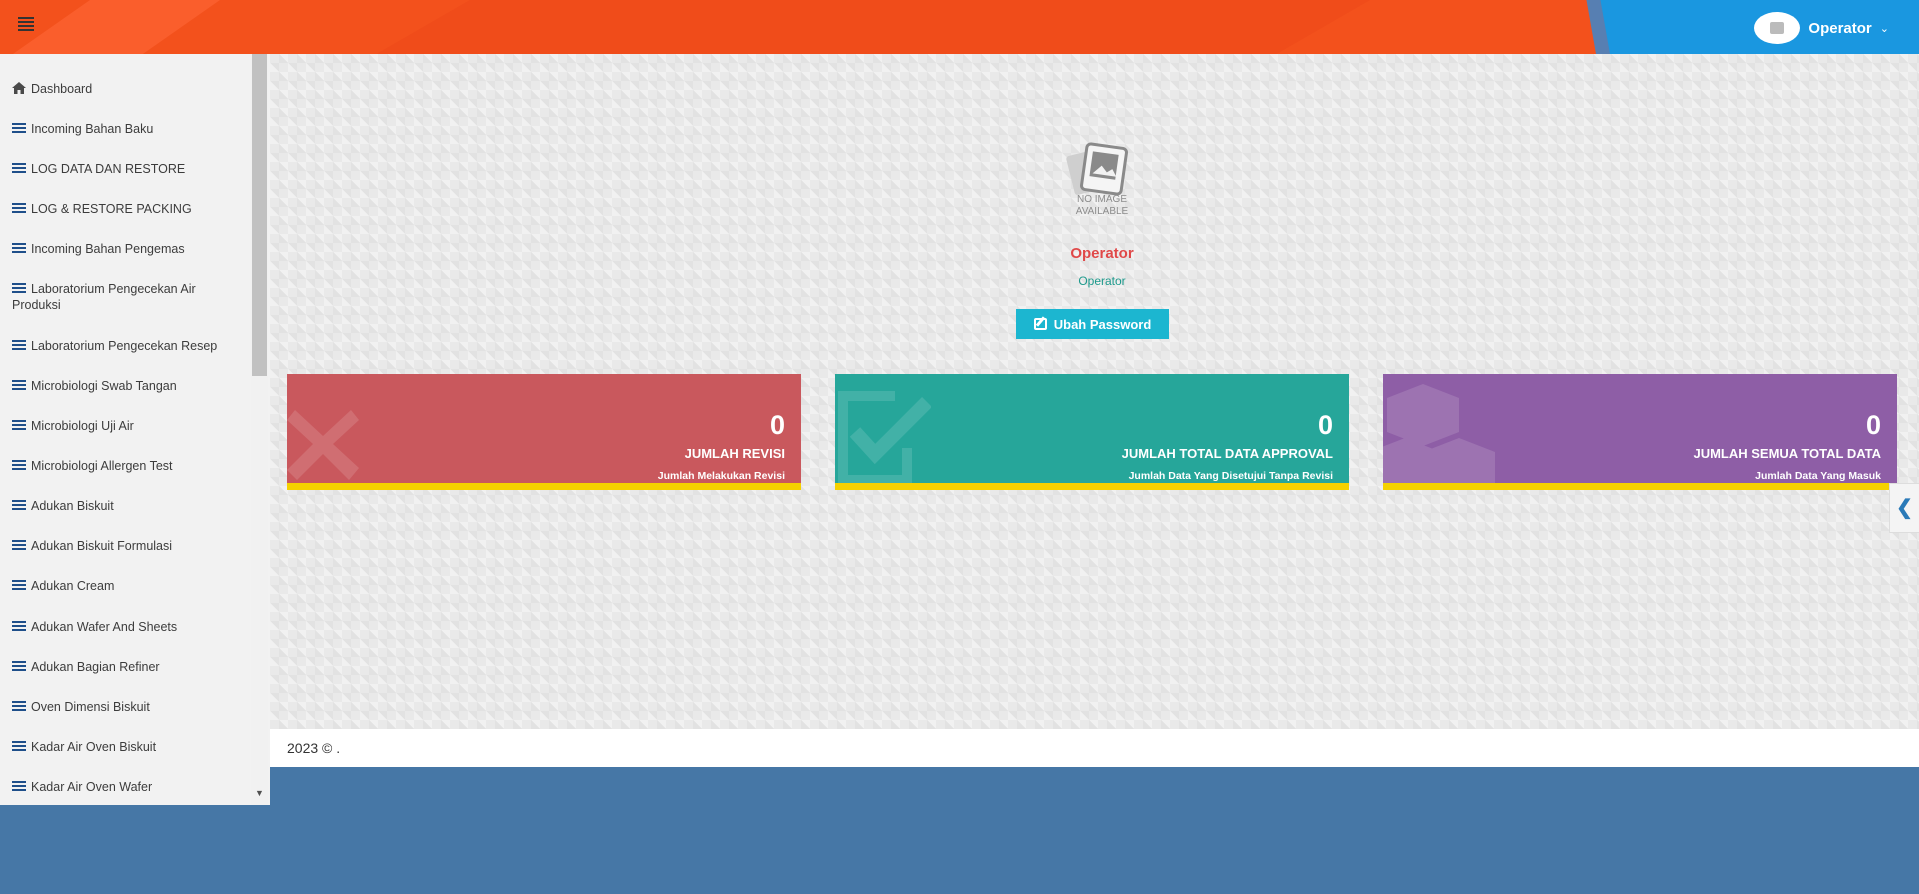  I want to click on sidebar-item-adukan-wafer-sheets: Adukan Wafer And Sheets, so click(130, 627).